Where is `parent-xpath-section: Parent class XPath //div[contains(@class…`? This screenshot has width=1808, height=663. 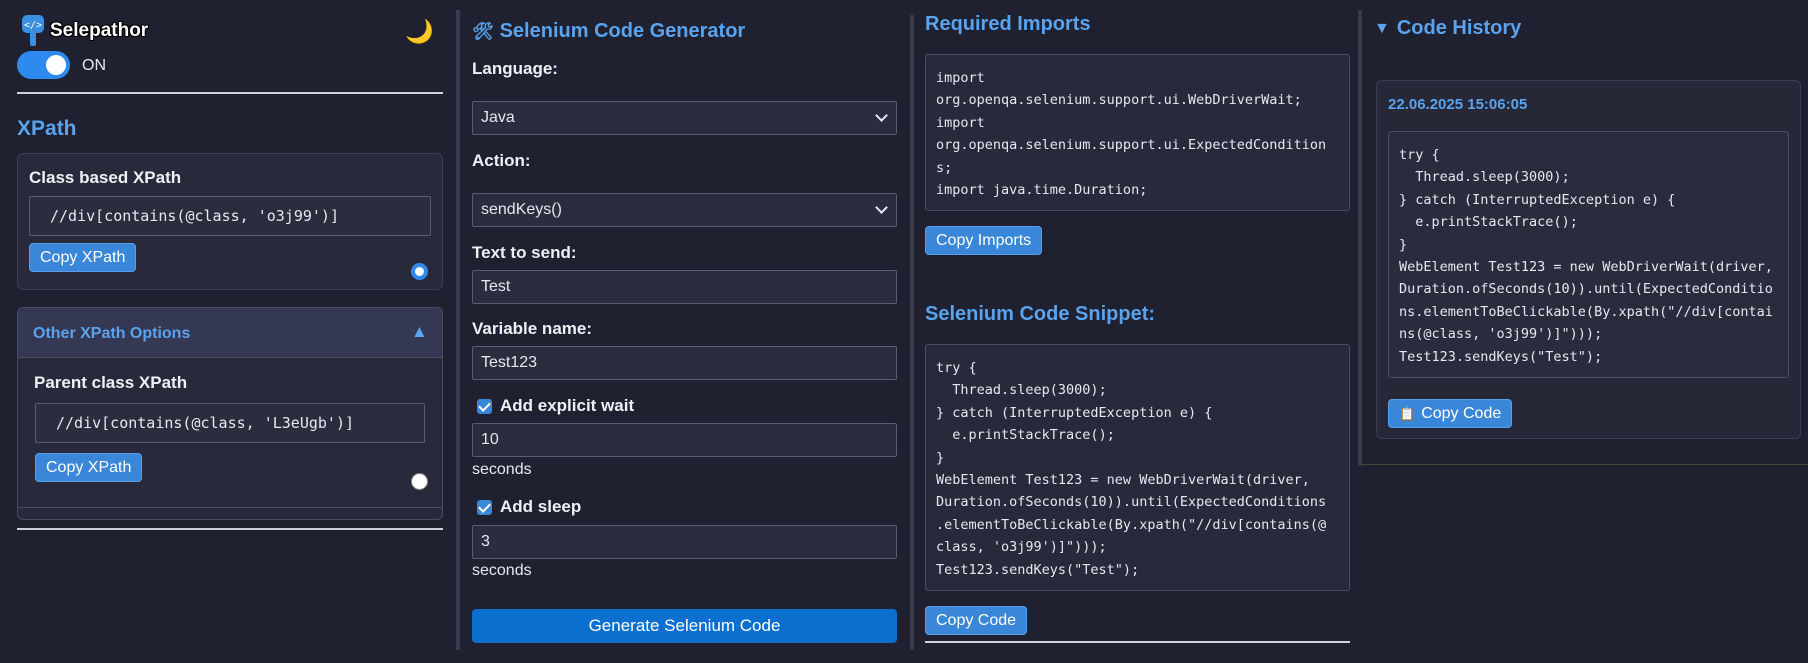 parent-xpath-section: Parent class XPath //div[contains(@class… is located at coordinates (230, 433).